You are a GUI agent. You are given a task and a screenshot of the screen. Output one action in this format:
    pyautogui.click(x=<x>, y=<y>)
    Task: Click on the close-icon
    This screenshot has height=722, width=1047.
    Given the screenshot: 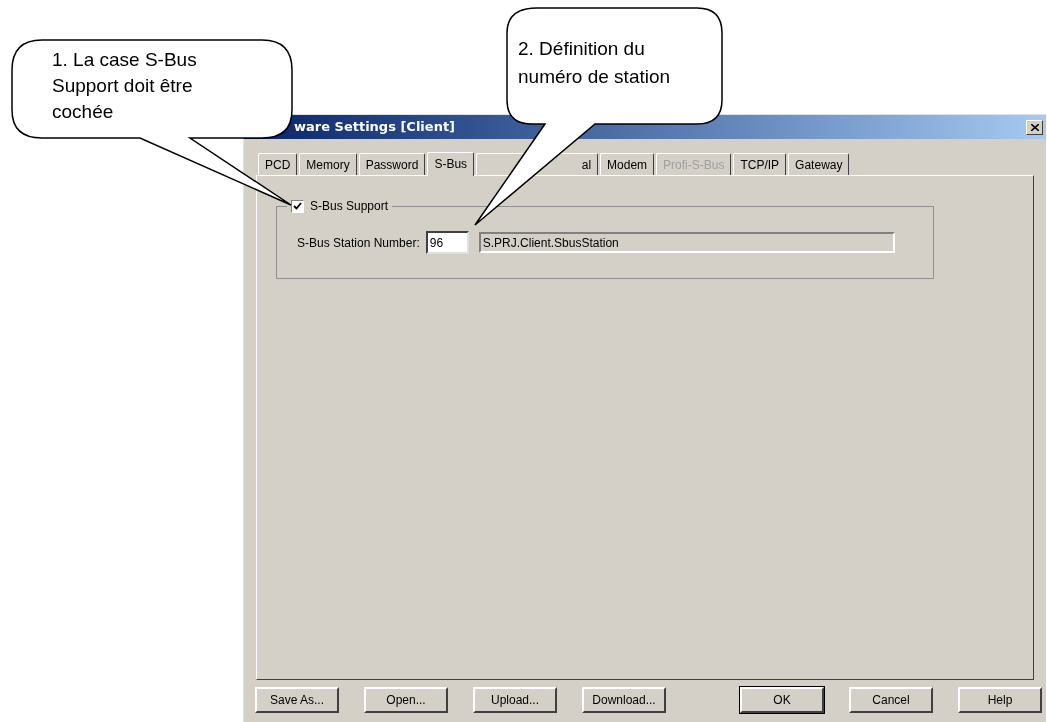 What is the action you would take?
    pyautogui.click(x=1034, y=127)
    